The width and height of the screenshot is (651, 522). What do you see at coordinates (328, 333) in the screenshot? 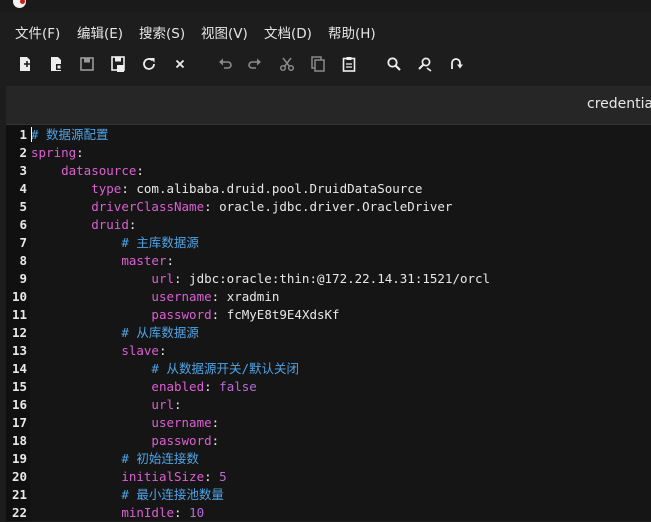
I see `code-line: 12 # 从库数据源` at bounding box center [328, 333].